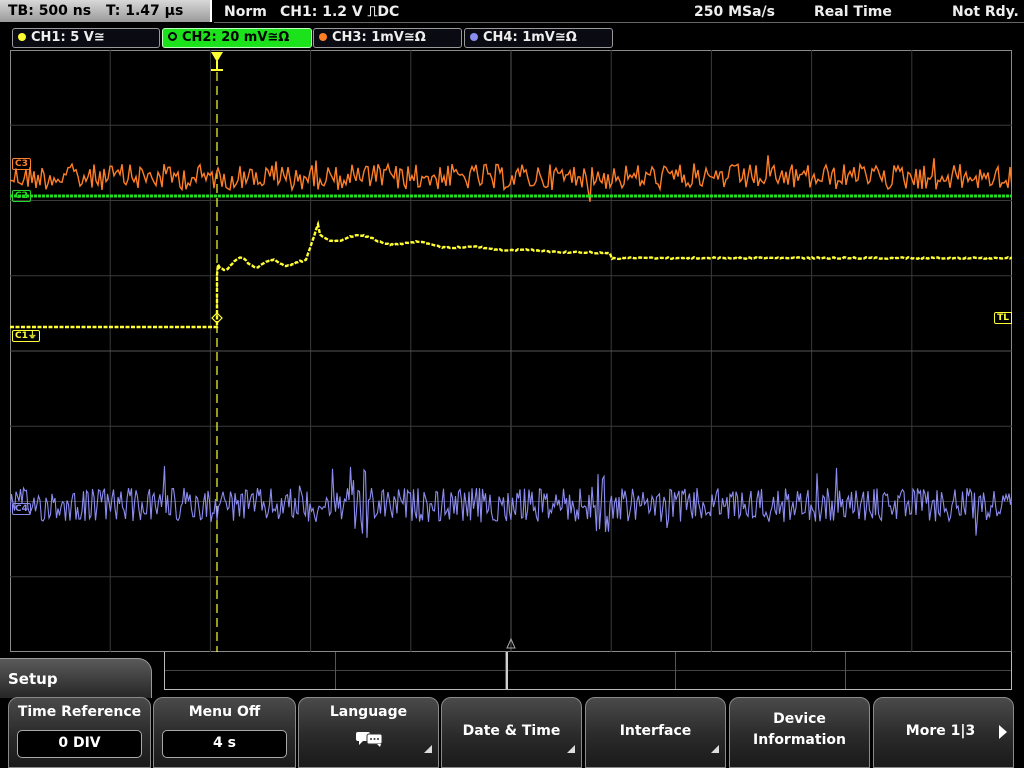  Describe the element at coordinates (21, 196) in the screenshot. I see `ch2-offset-marker: C2` at that location.